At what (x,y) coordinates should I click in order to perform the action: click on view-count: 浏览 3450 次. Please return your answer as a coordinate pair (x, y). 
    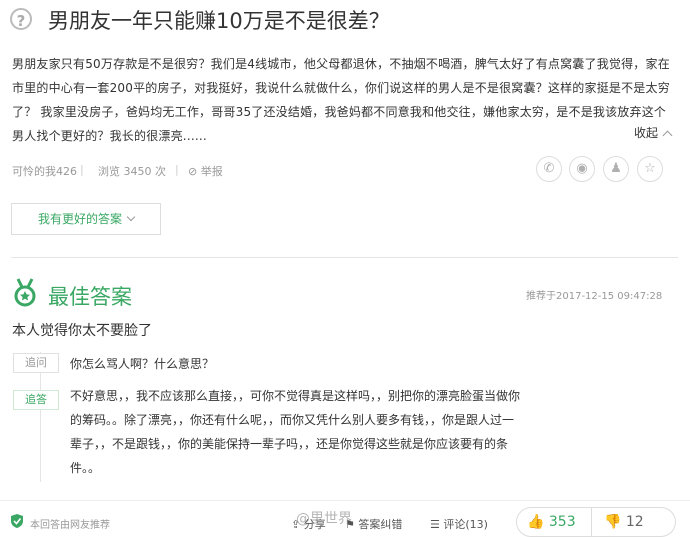
    Looking at the image, I should click on (132, 171).